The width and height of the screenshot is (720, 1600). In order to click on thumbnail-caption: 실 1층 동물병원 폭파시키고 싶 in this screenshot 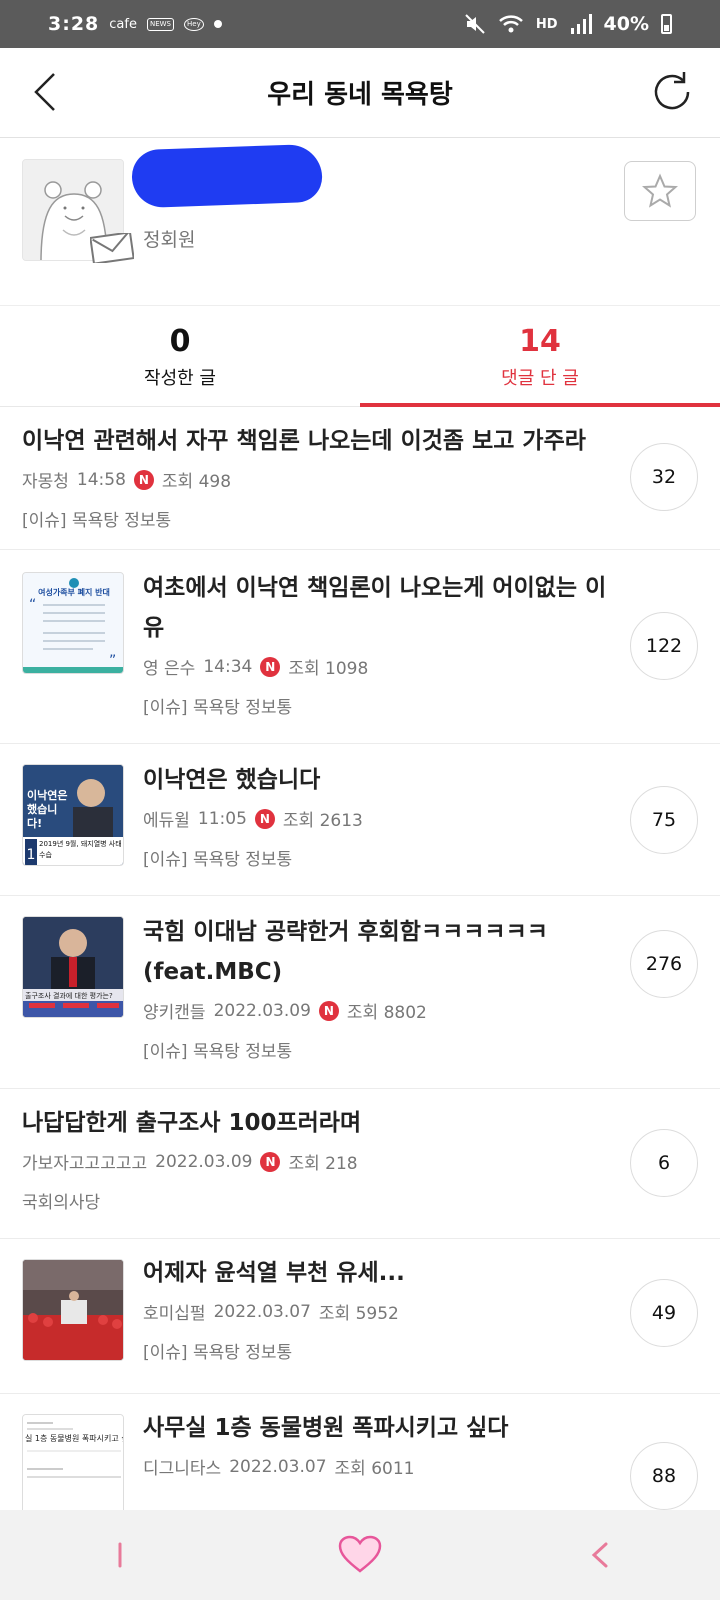, I will do `click(74, 1438)`.